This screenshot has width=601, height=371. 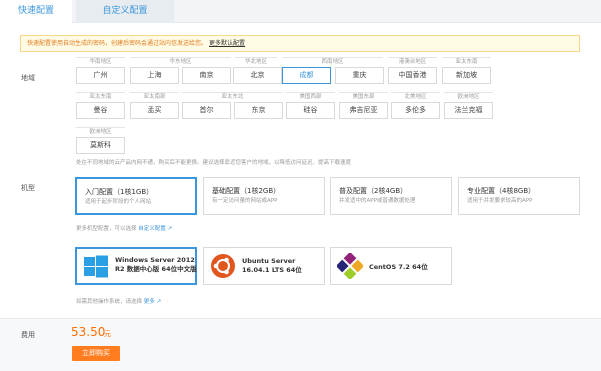 What do you see at coordinates (415, 110) in the screenshot?
I see `region-toronto-button: 多伦多` at bounding box center [415, 110].